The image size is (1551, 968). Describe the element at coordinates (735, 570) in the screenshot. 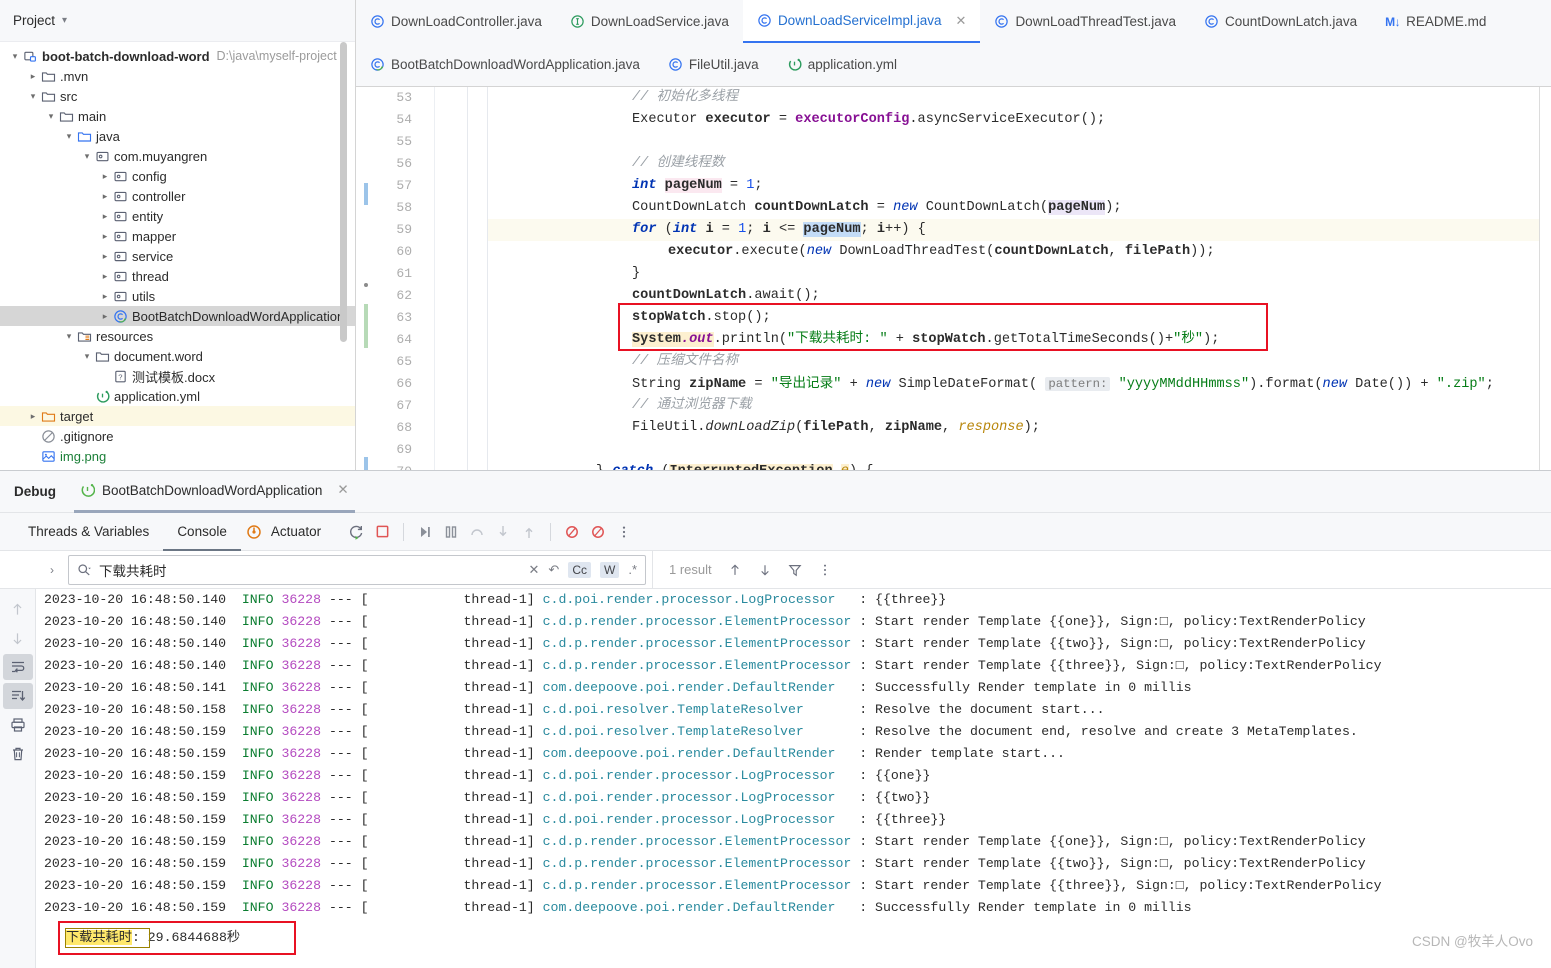

I see `prev-match-icon` at that location.